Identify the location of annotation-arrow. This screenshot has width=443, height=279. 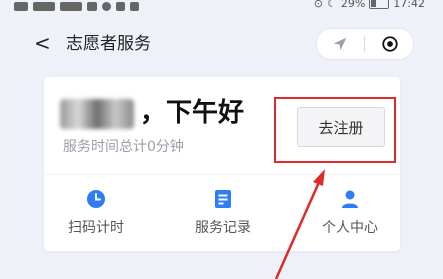
(299, 224).